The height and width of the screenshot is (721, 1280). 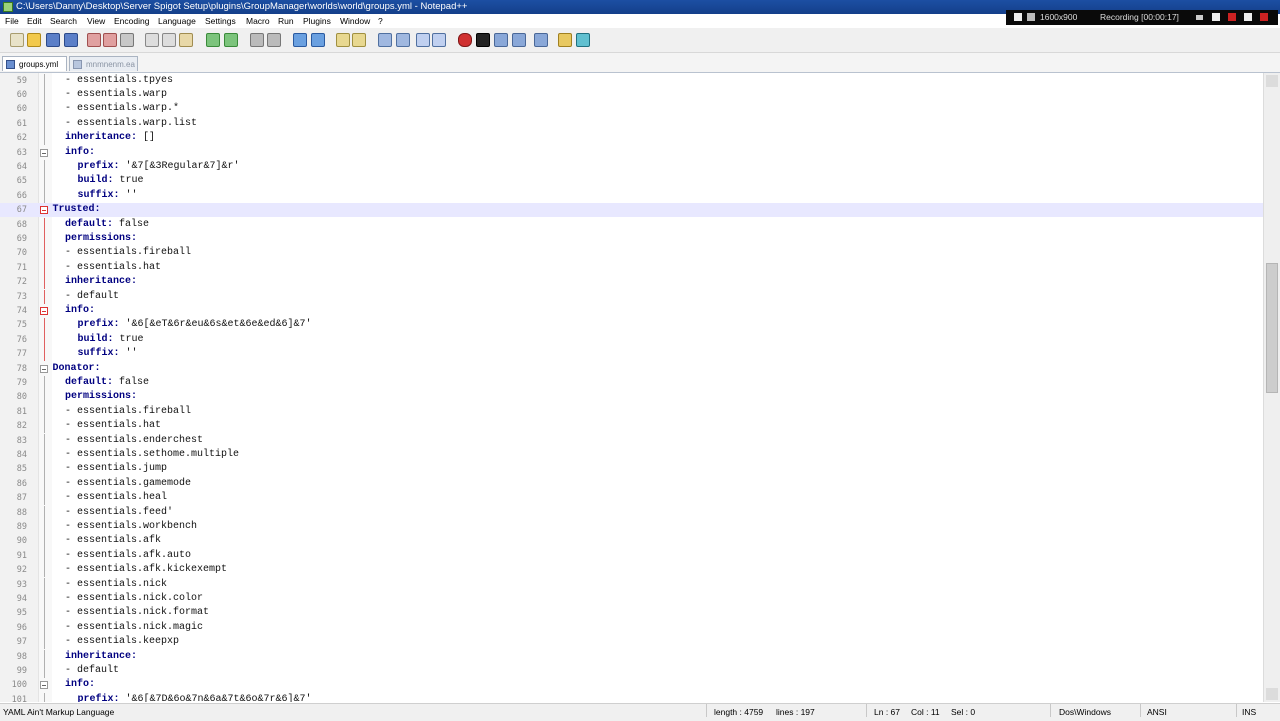 I want to click on undo-icon, so click(x=213, y=40).